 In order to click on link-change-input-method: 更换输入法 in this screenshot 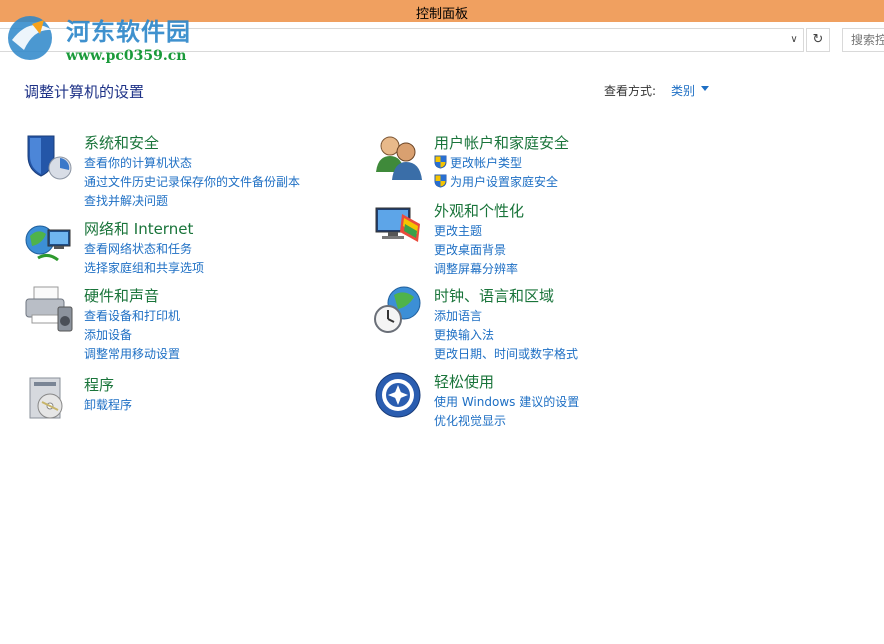, I will do `click(506, 335)`.